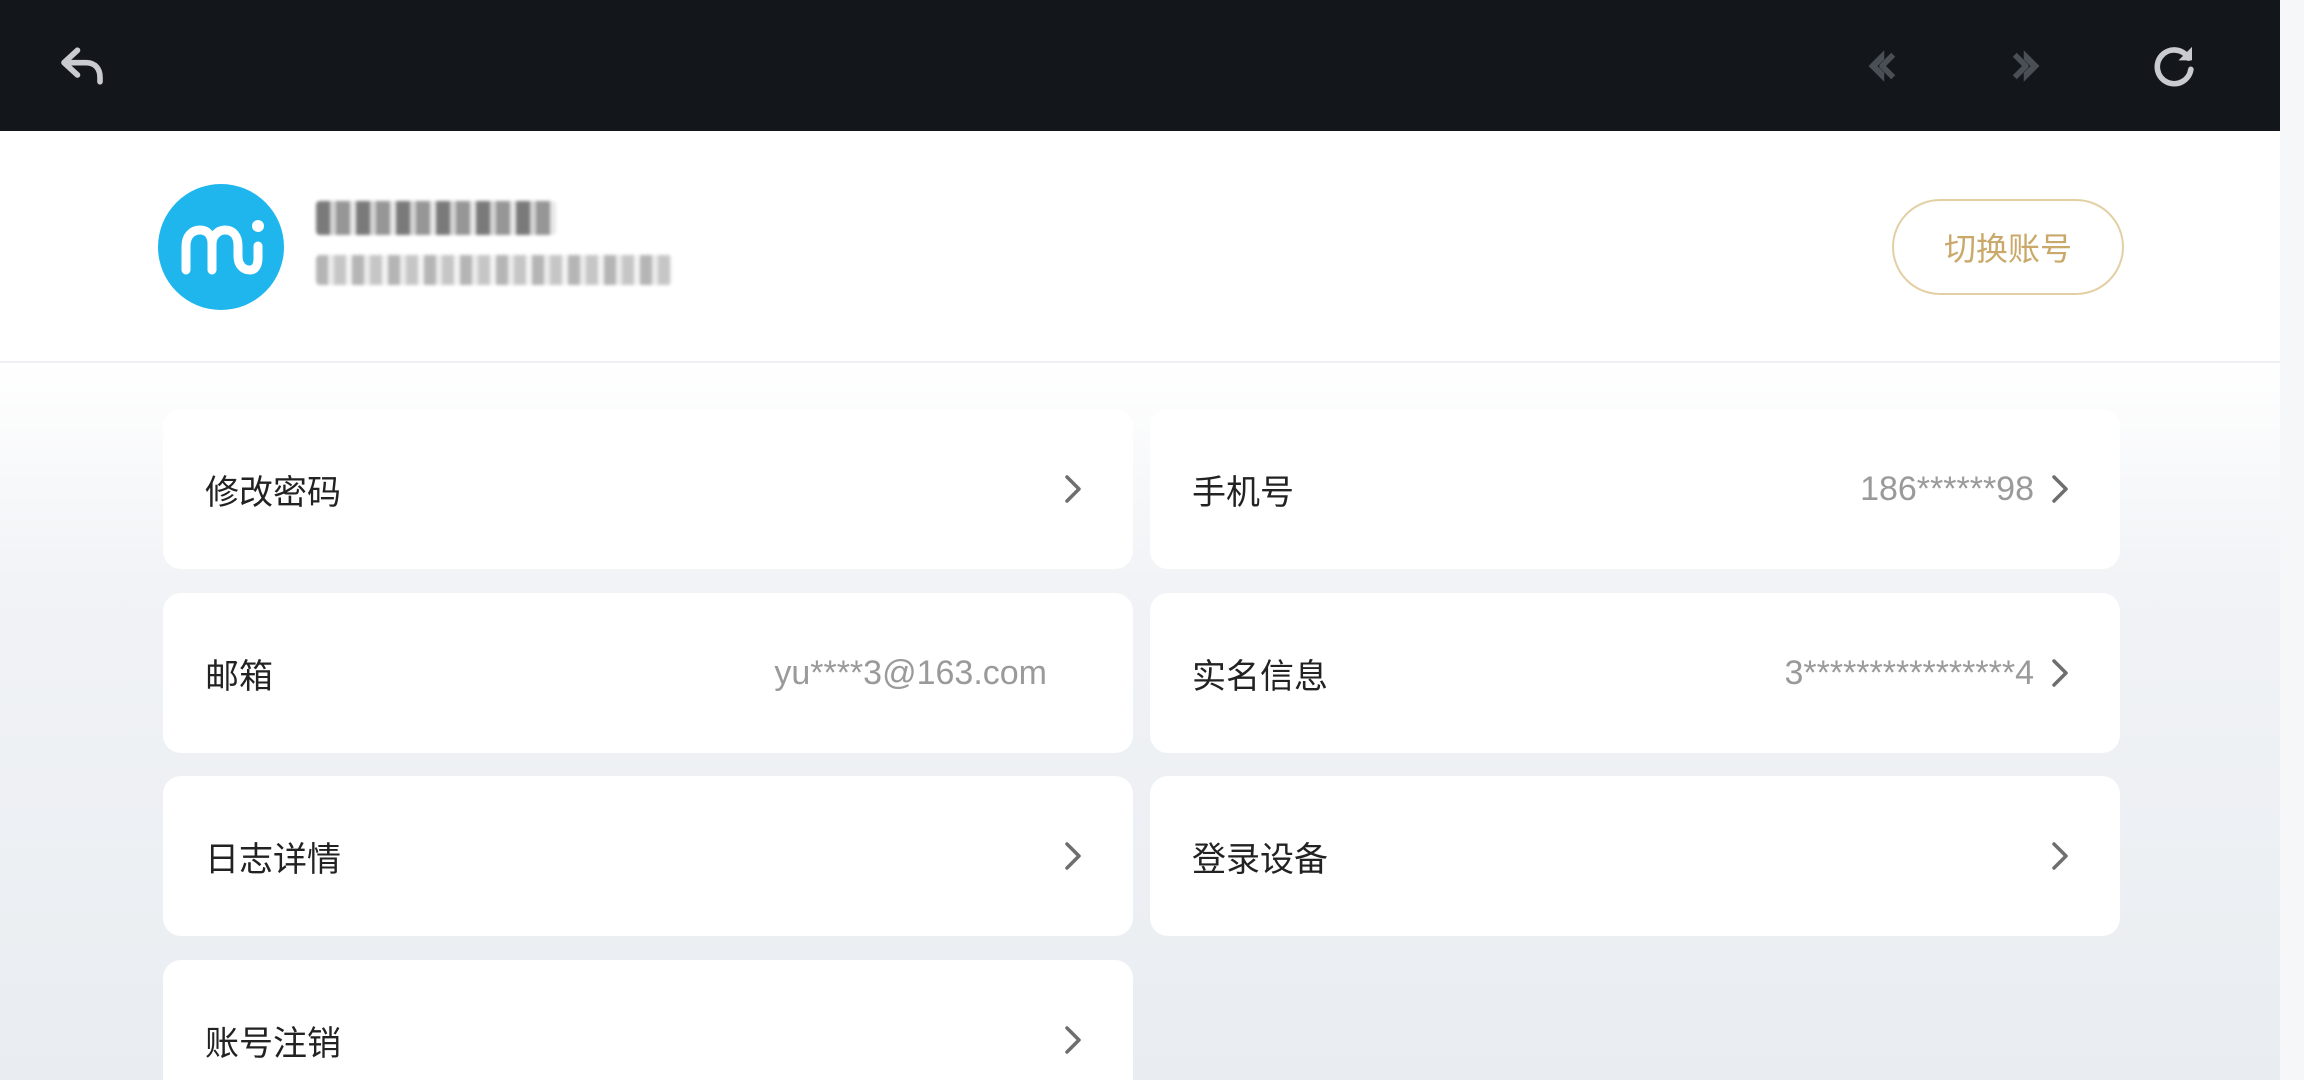  What do you see at coordinates (1260, 859) in the screenshot?
I see `login-devices-label: 登录设备` at bounding box center [1260, 859].